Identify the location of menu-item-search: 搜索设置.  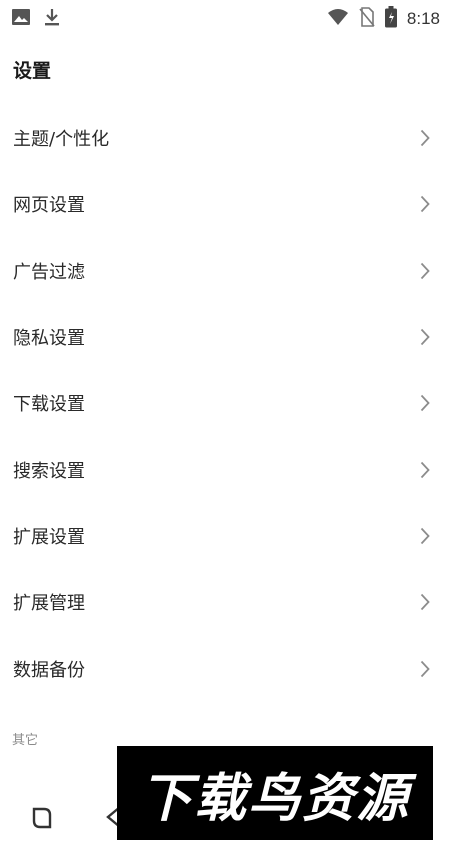
(225, 469).